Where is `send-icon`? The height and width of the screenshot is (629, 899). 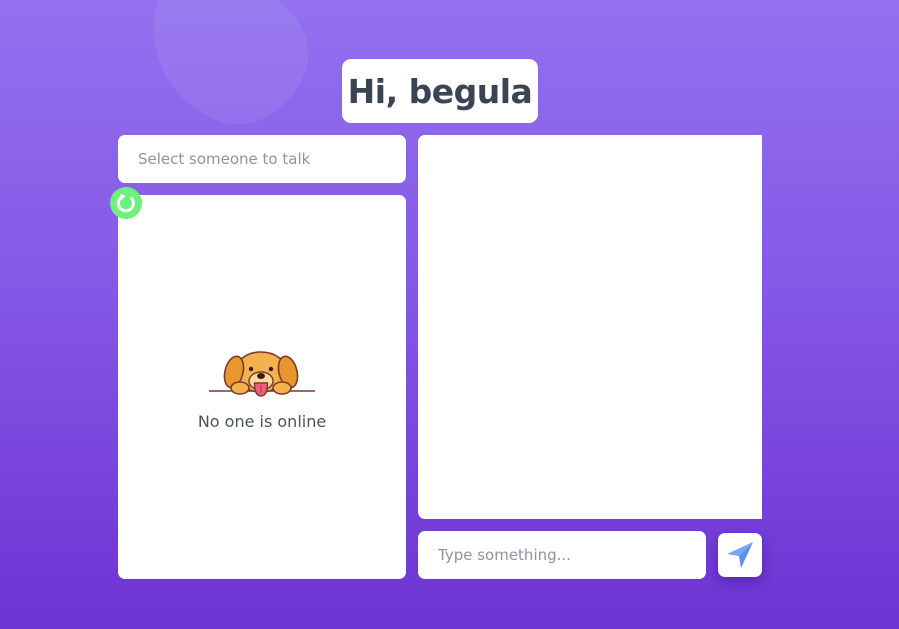 send-icon is located at coordinates (740, 555).